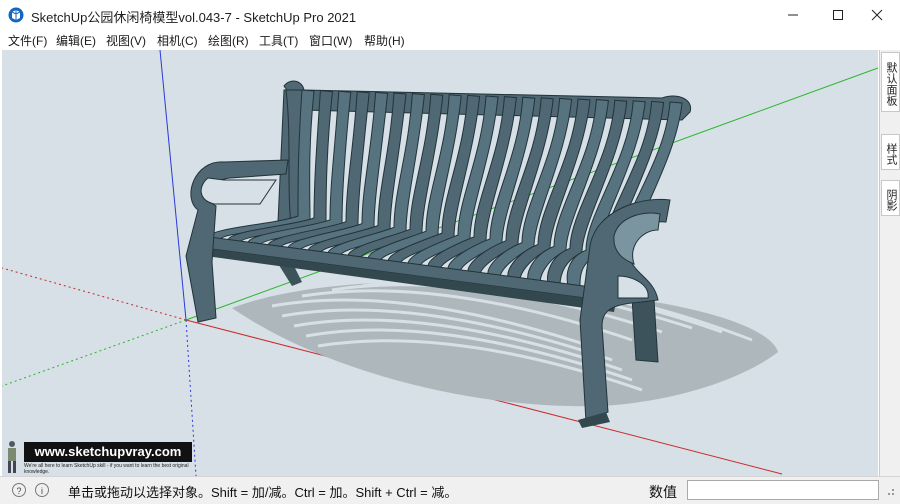  What do you see at coordinates (177, 40) in the screenshot?
I see `menu-camera: 相机(C)` at bounding box center [177, 40].